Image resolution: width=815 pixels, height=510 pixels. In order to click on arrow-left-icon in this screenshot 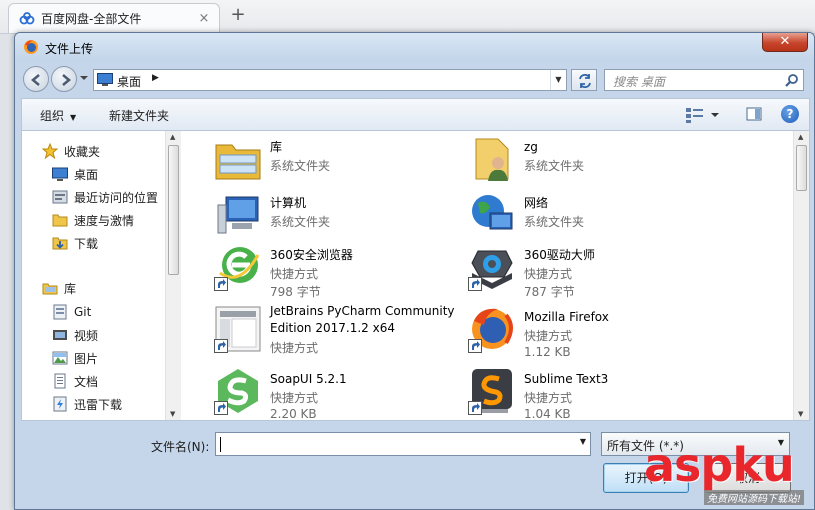, I will do `click(35, 80)`.